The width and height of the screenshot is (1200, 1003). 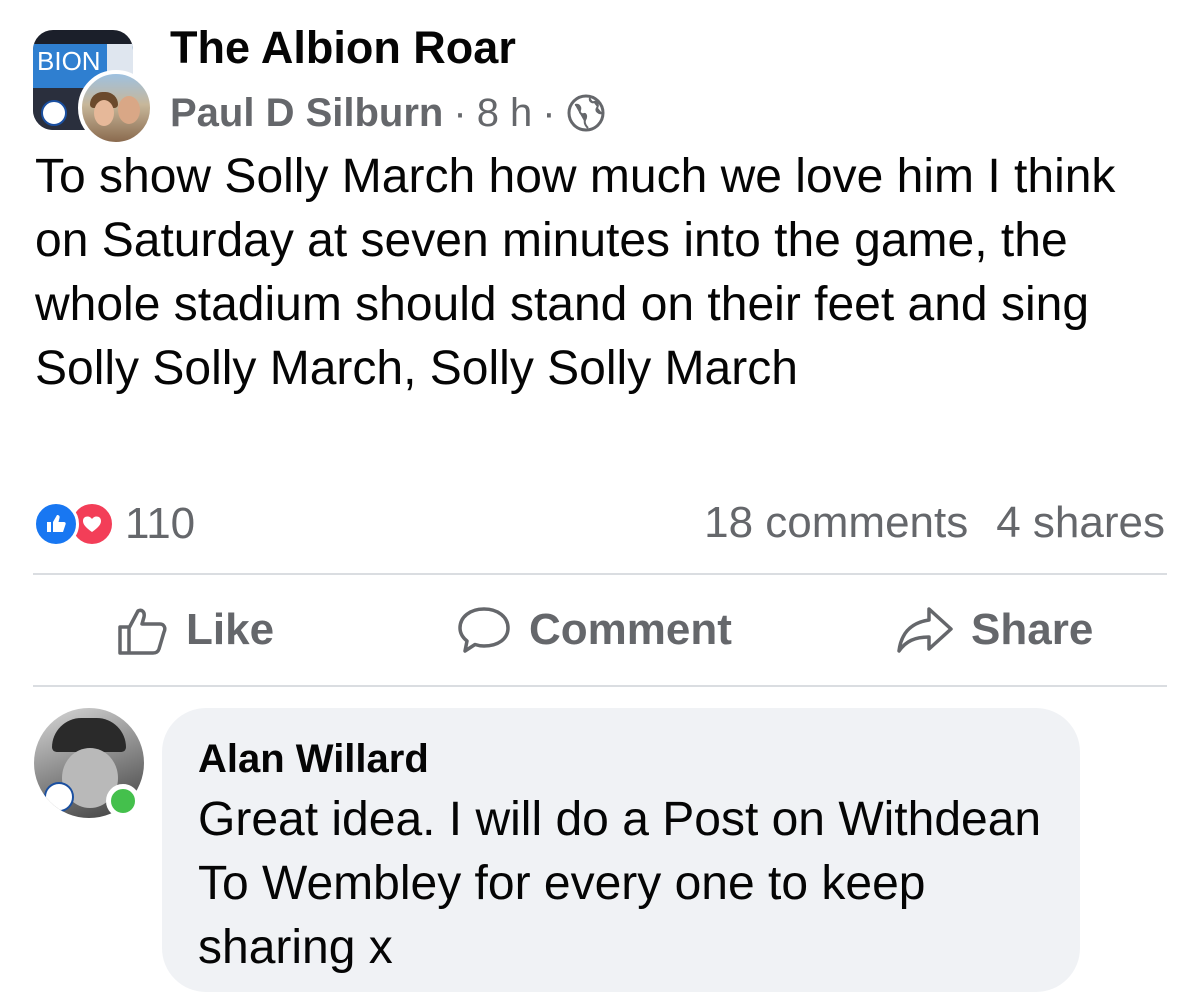 I want to click on online-status-icon, so click(x=123, y=801).